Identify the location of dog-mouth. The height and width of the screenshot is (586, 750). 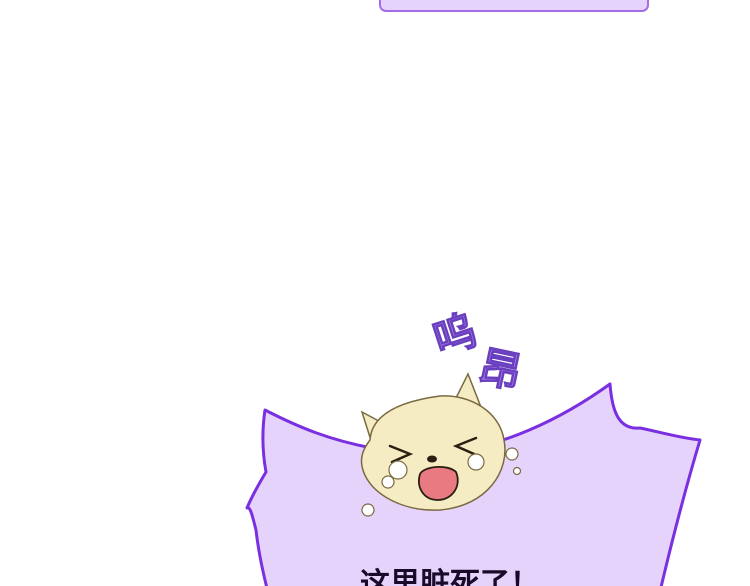
(438, 483).